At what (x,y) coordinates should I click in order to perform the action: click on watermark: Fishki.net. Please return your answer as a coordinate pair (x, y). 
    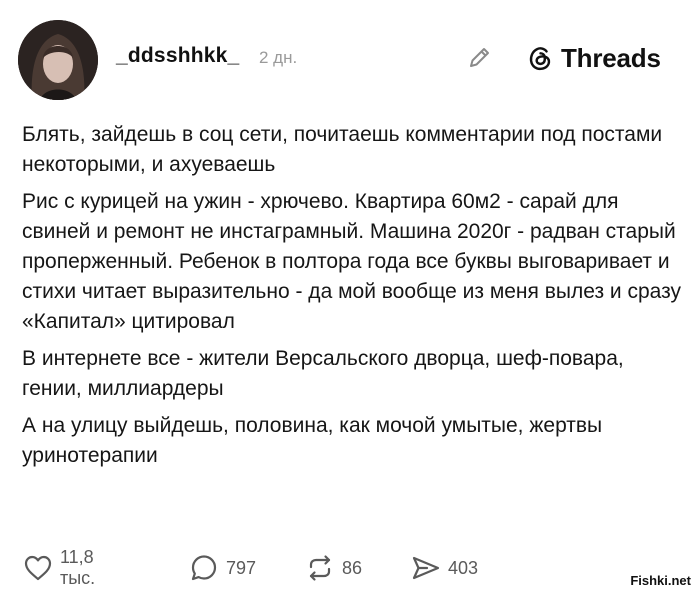
    Looking at the image, I should click on (660, 580).